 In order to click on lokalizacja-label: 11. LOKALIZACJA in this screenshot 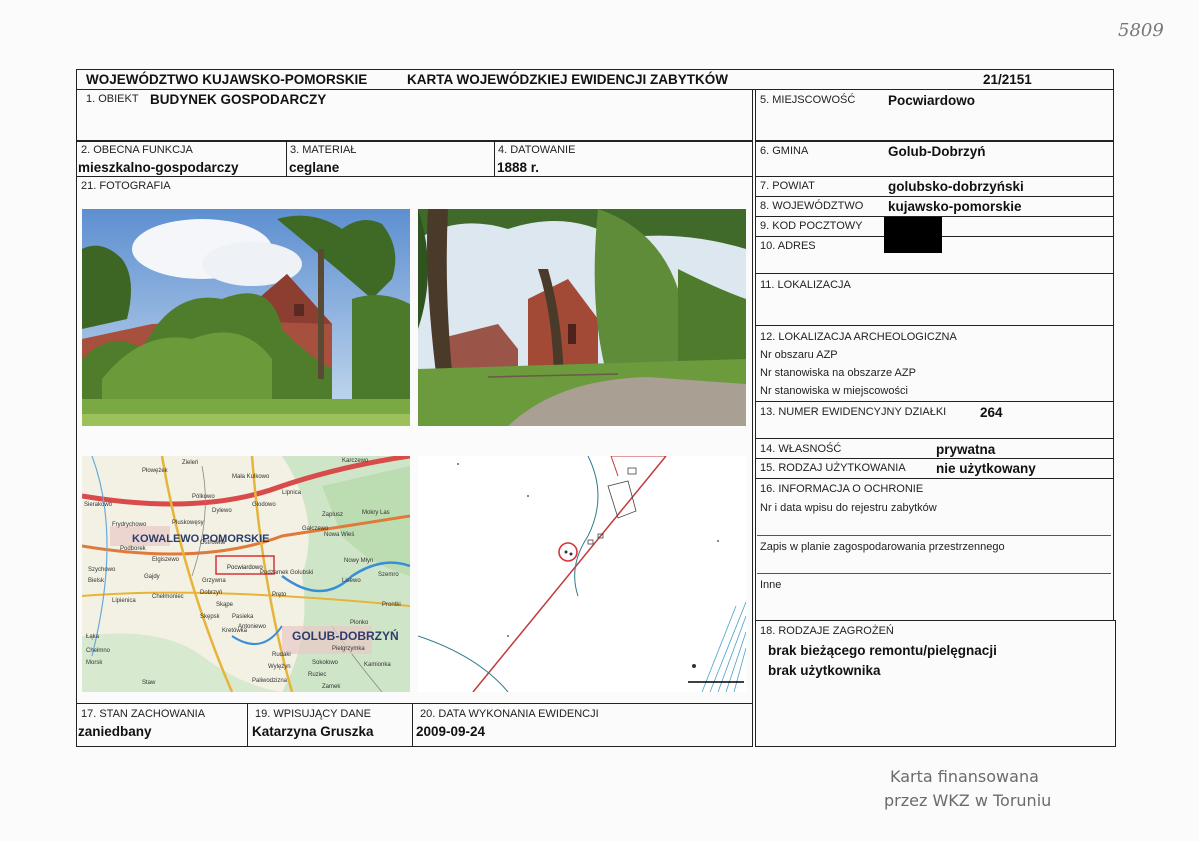, I will do `click(805, 285)`.